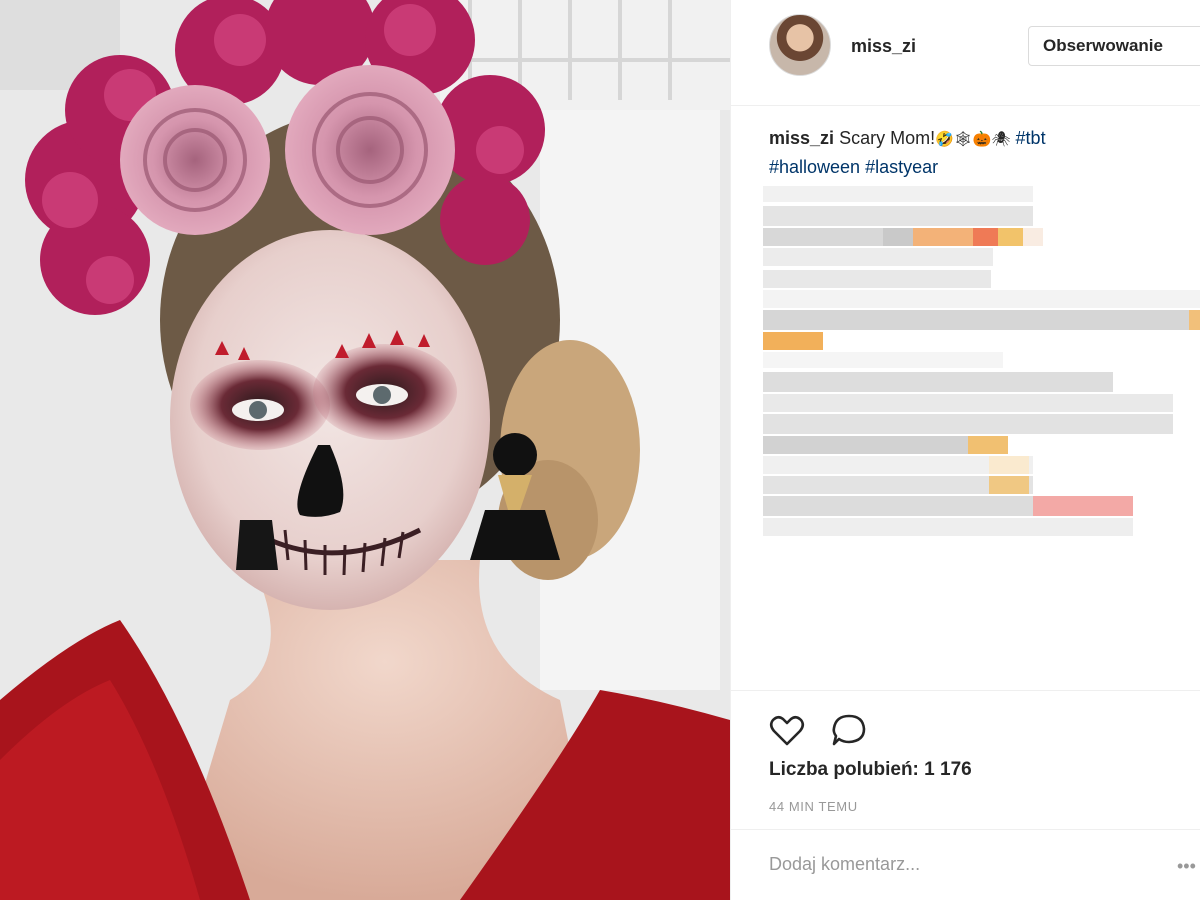 The height and width of the screenshot is (900, 1200). Describe the element at coordinates (849, 731) in the screenshot. I see `speech-bubble-icon` at that location.